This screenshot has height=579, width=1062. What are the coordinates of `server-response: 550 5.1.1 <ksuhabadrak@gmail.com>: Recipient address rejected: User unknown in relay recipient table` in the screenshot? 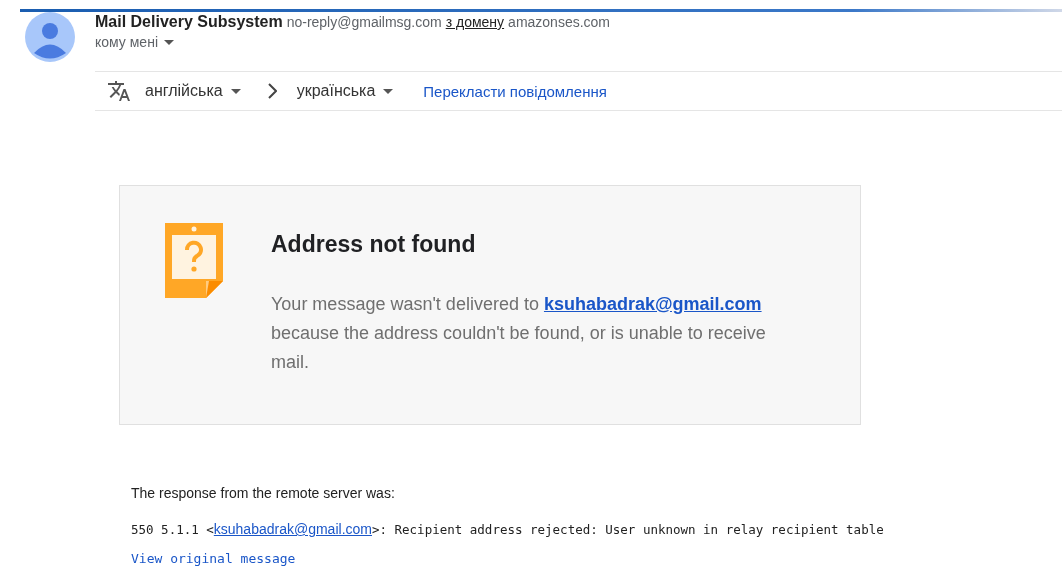 It's located at (508, 529).